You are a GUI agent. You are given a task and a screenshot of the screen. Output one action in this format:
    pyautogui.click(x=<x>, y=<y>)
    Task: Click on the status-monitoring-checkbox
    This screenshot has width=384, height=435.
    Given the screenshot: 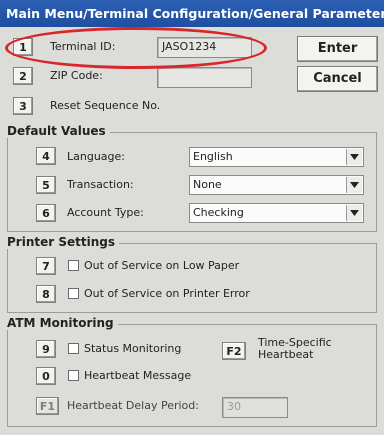 What is the action you would take?
    pyautogui.click(x=73, y=348)
    